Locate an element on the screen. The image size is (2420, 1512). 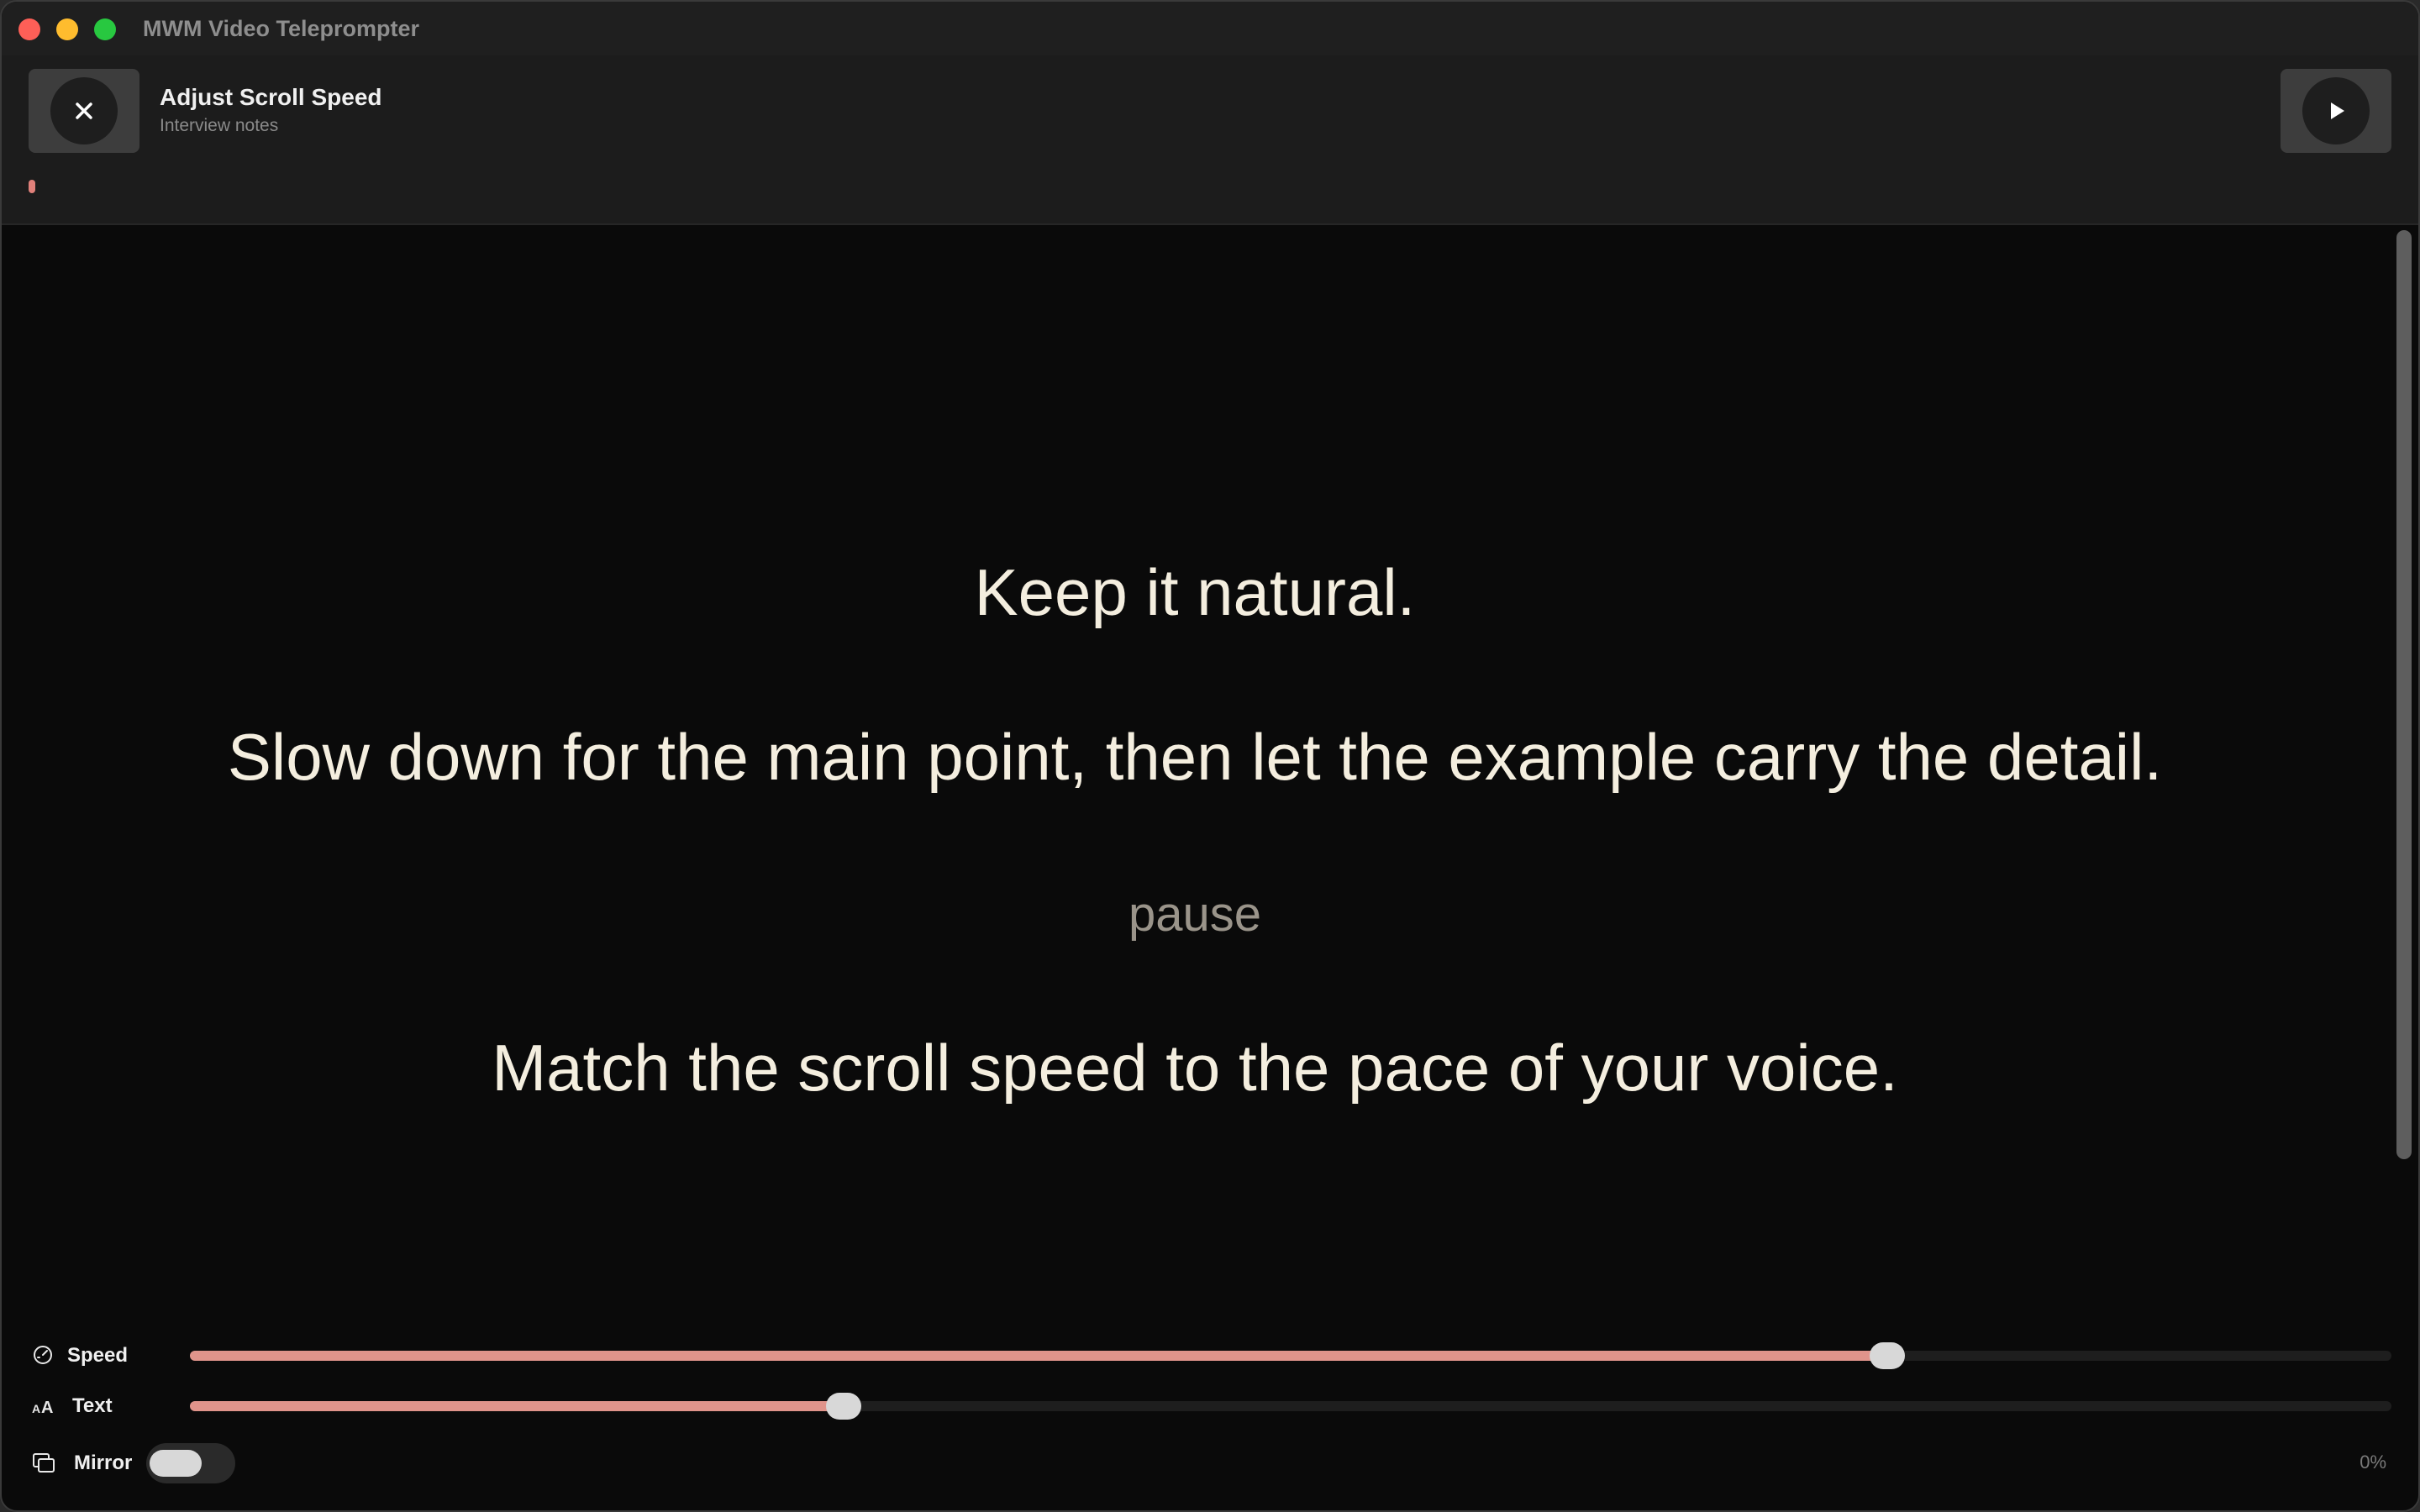
speed-slider-fill is located at coordinates (1038, 1356).